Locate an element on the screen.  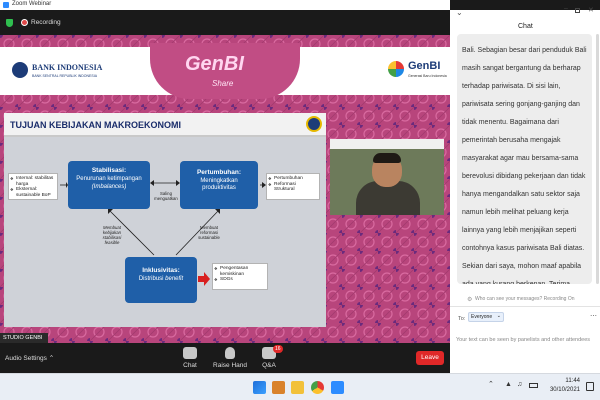
chat-button: Chat is located at coordinates (190, 358).